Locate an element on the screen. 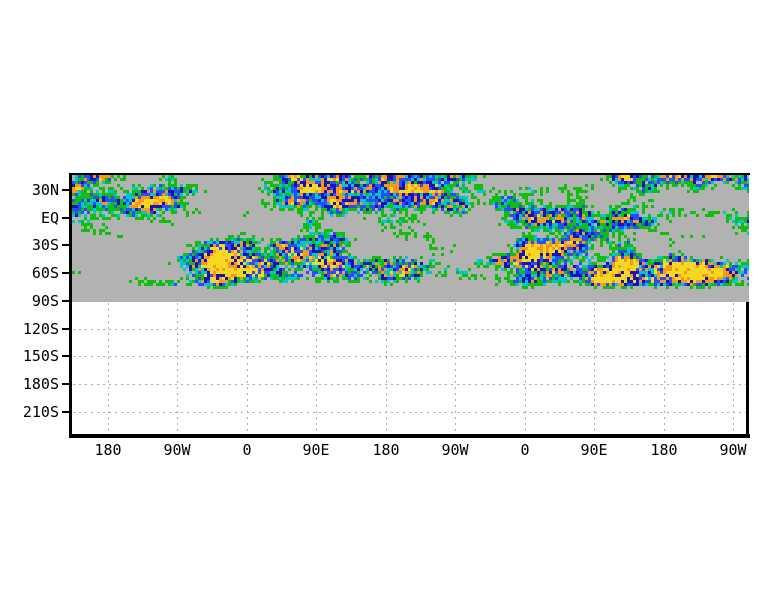 This screenshot has height=612, width=784. y-axis-tick-label: 60S is located at coordinates (45, 273).